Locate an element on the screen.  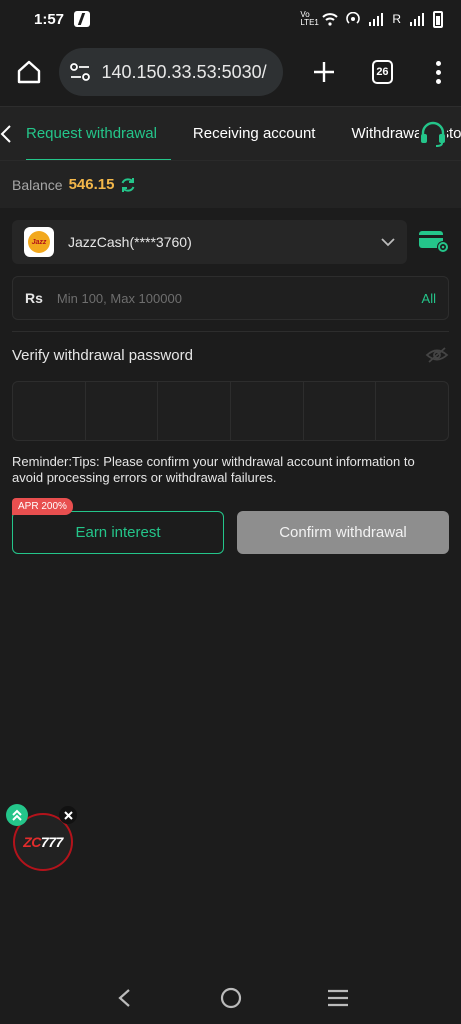
chevron-left-icon is located at coordinates (5, 133).